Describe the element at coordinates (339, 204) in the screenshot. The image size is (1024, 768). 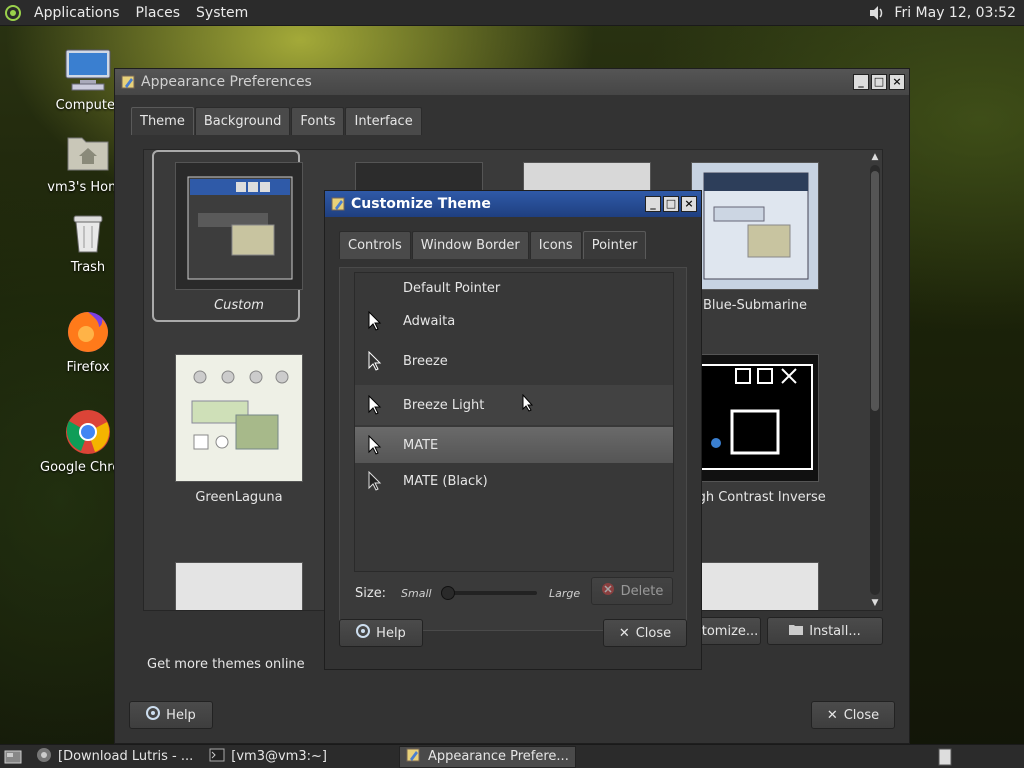
I see `customize-app-icon` at that location.